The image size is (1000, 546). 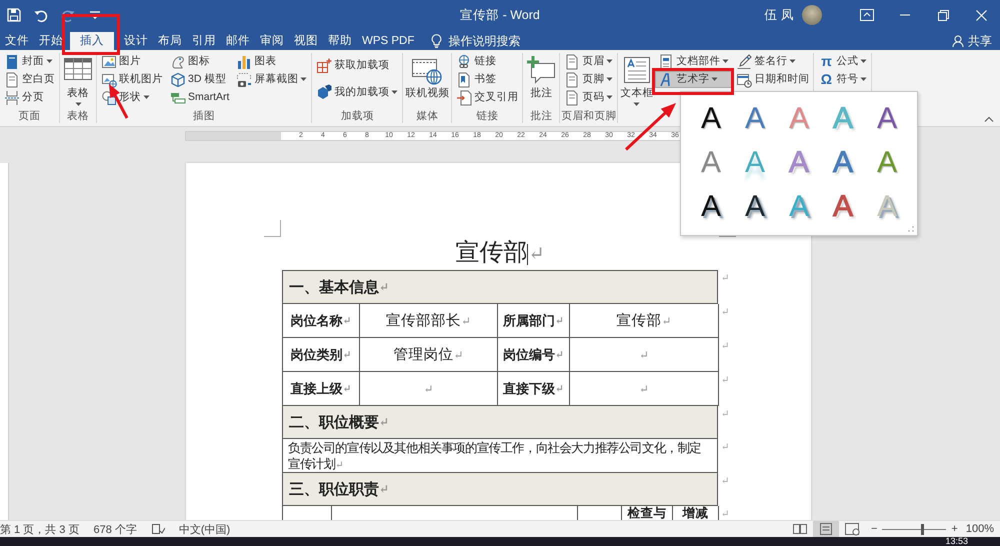 What do you see at coordinates (199, 61) in the screenshot?
I see `ribbon-button: 图标` at bounding box center [199, 61].